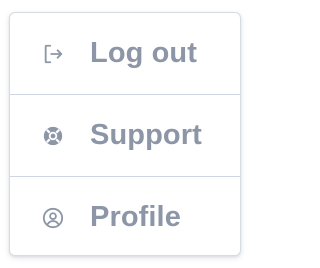 Image resolution: width=320 pixels, height=268 pixels. Describe the element at coordinates (143, 53) in the screenshot. I see `menu-item-label: Log out` at that location.